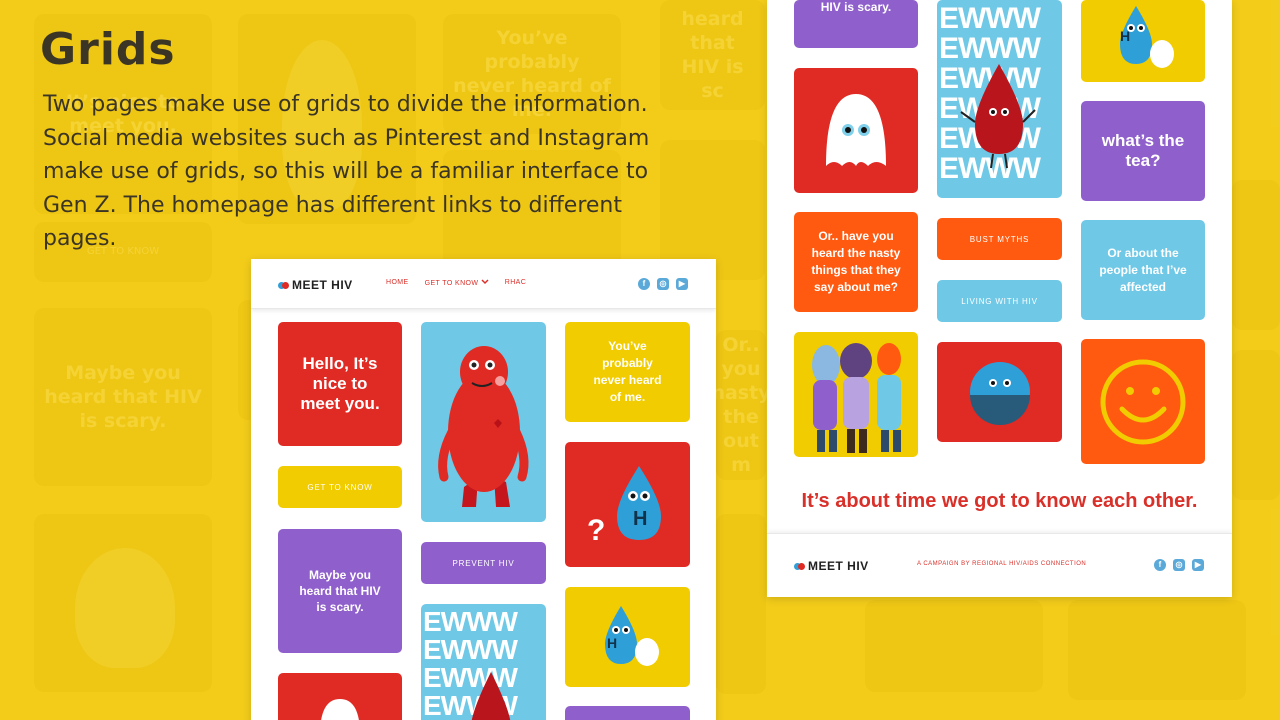 The image size is (1280, 720). I want to click on card-drop-question: ? H, so click(627, 504).